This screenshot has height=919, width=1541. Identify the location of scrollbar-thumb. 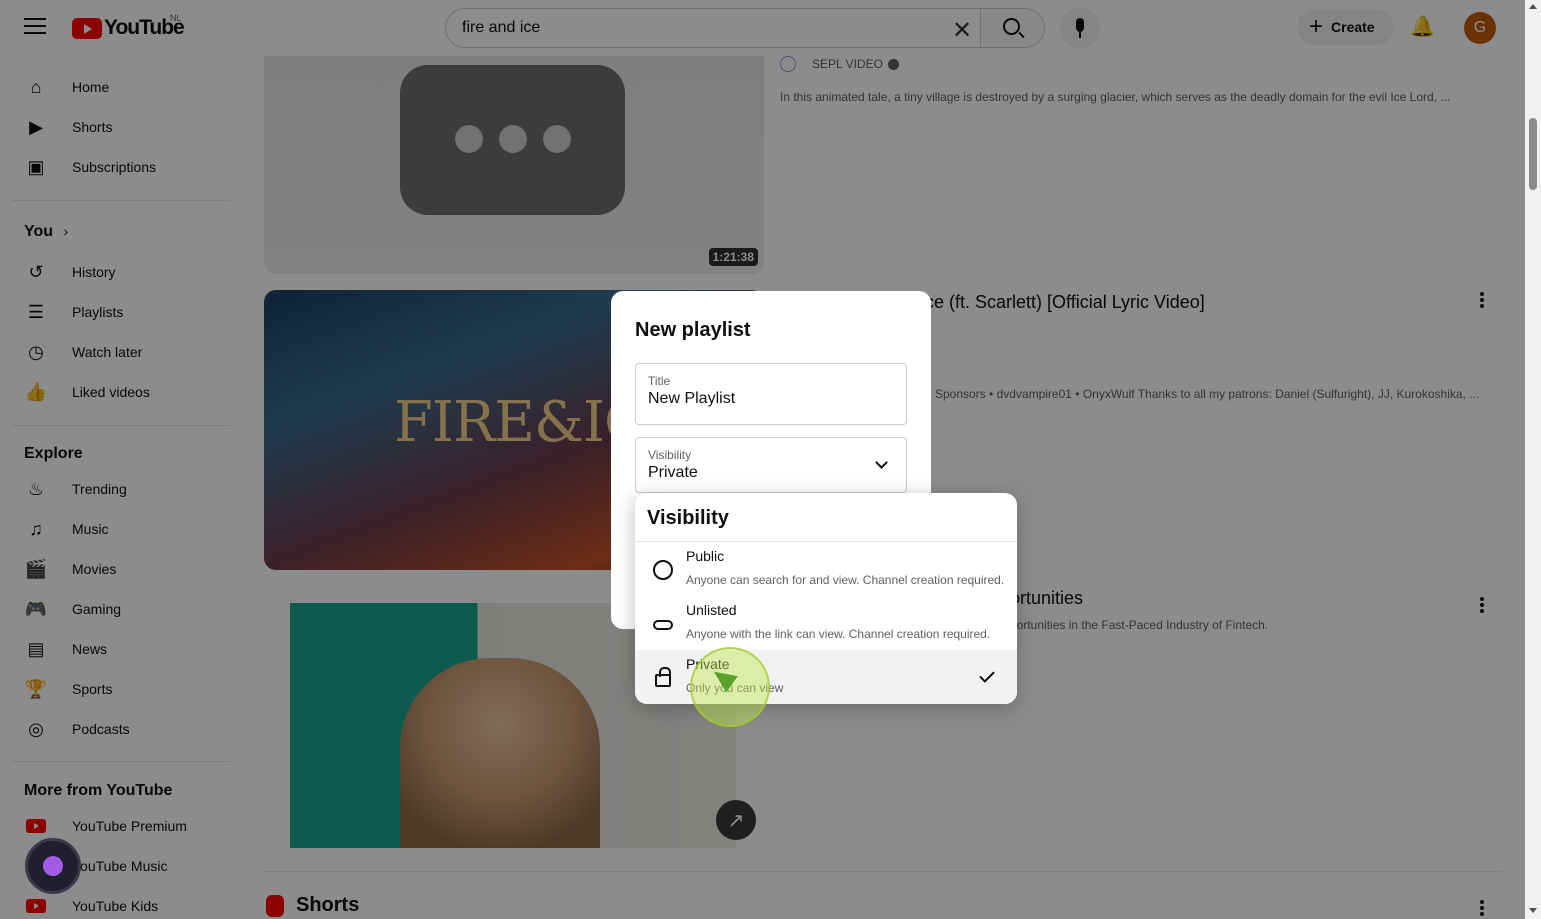
(1533, 154).